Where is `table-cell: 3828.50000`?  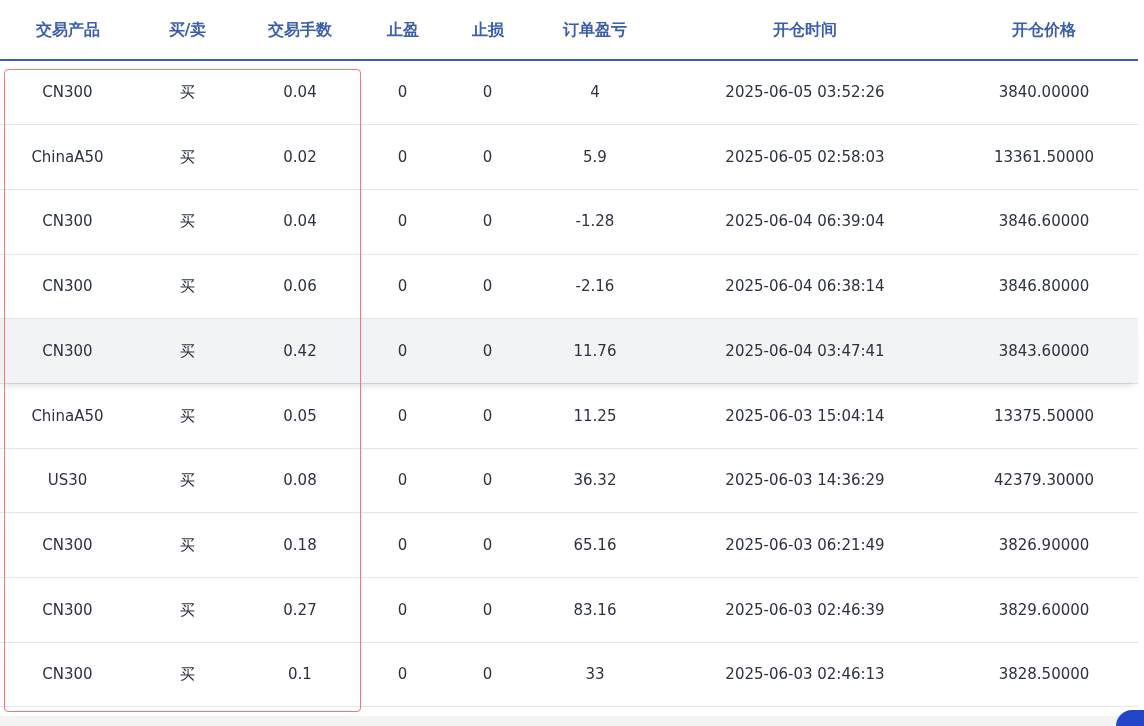
table-cell: 3828.50000 is located at coordinates (1044, 674).